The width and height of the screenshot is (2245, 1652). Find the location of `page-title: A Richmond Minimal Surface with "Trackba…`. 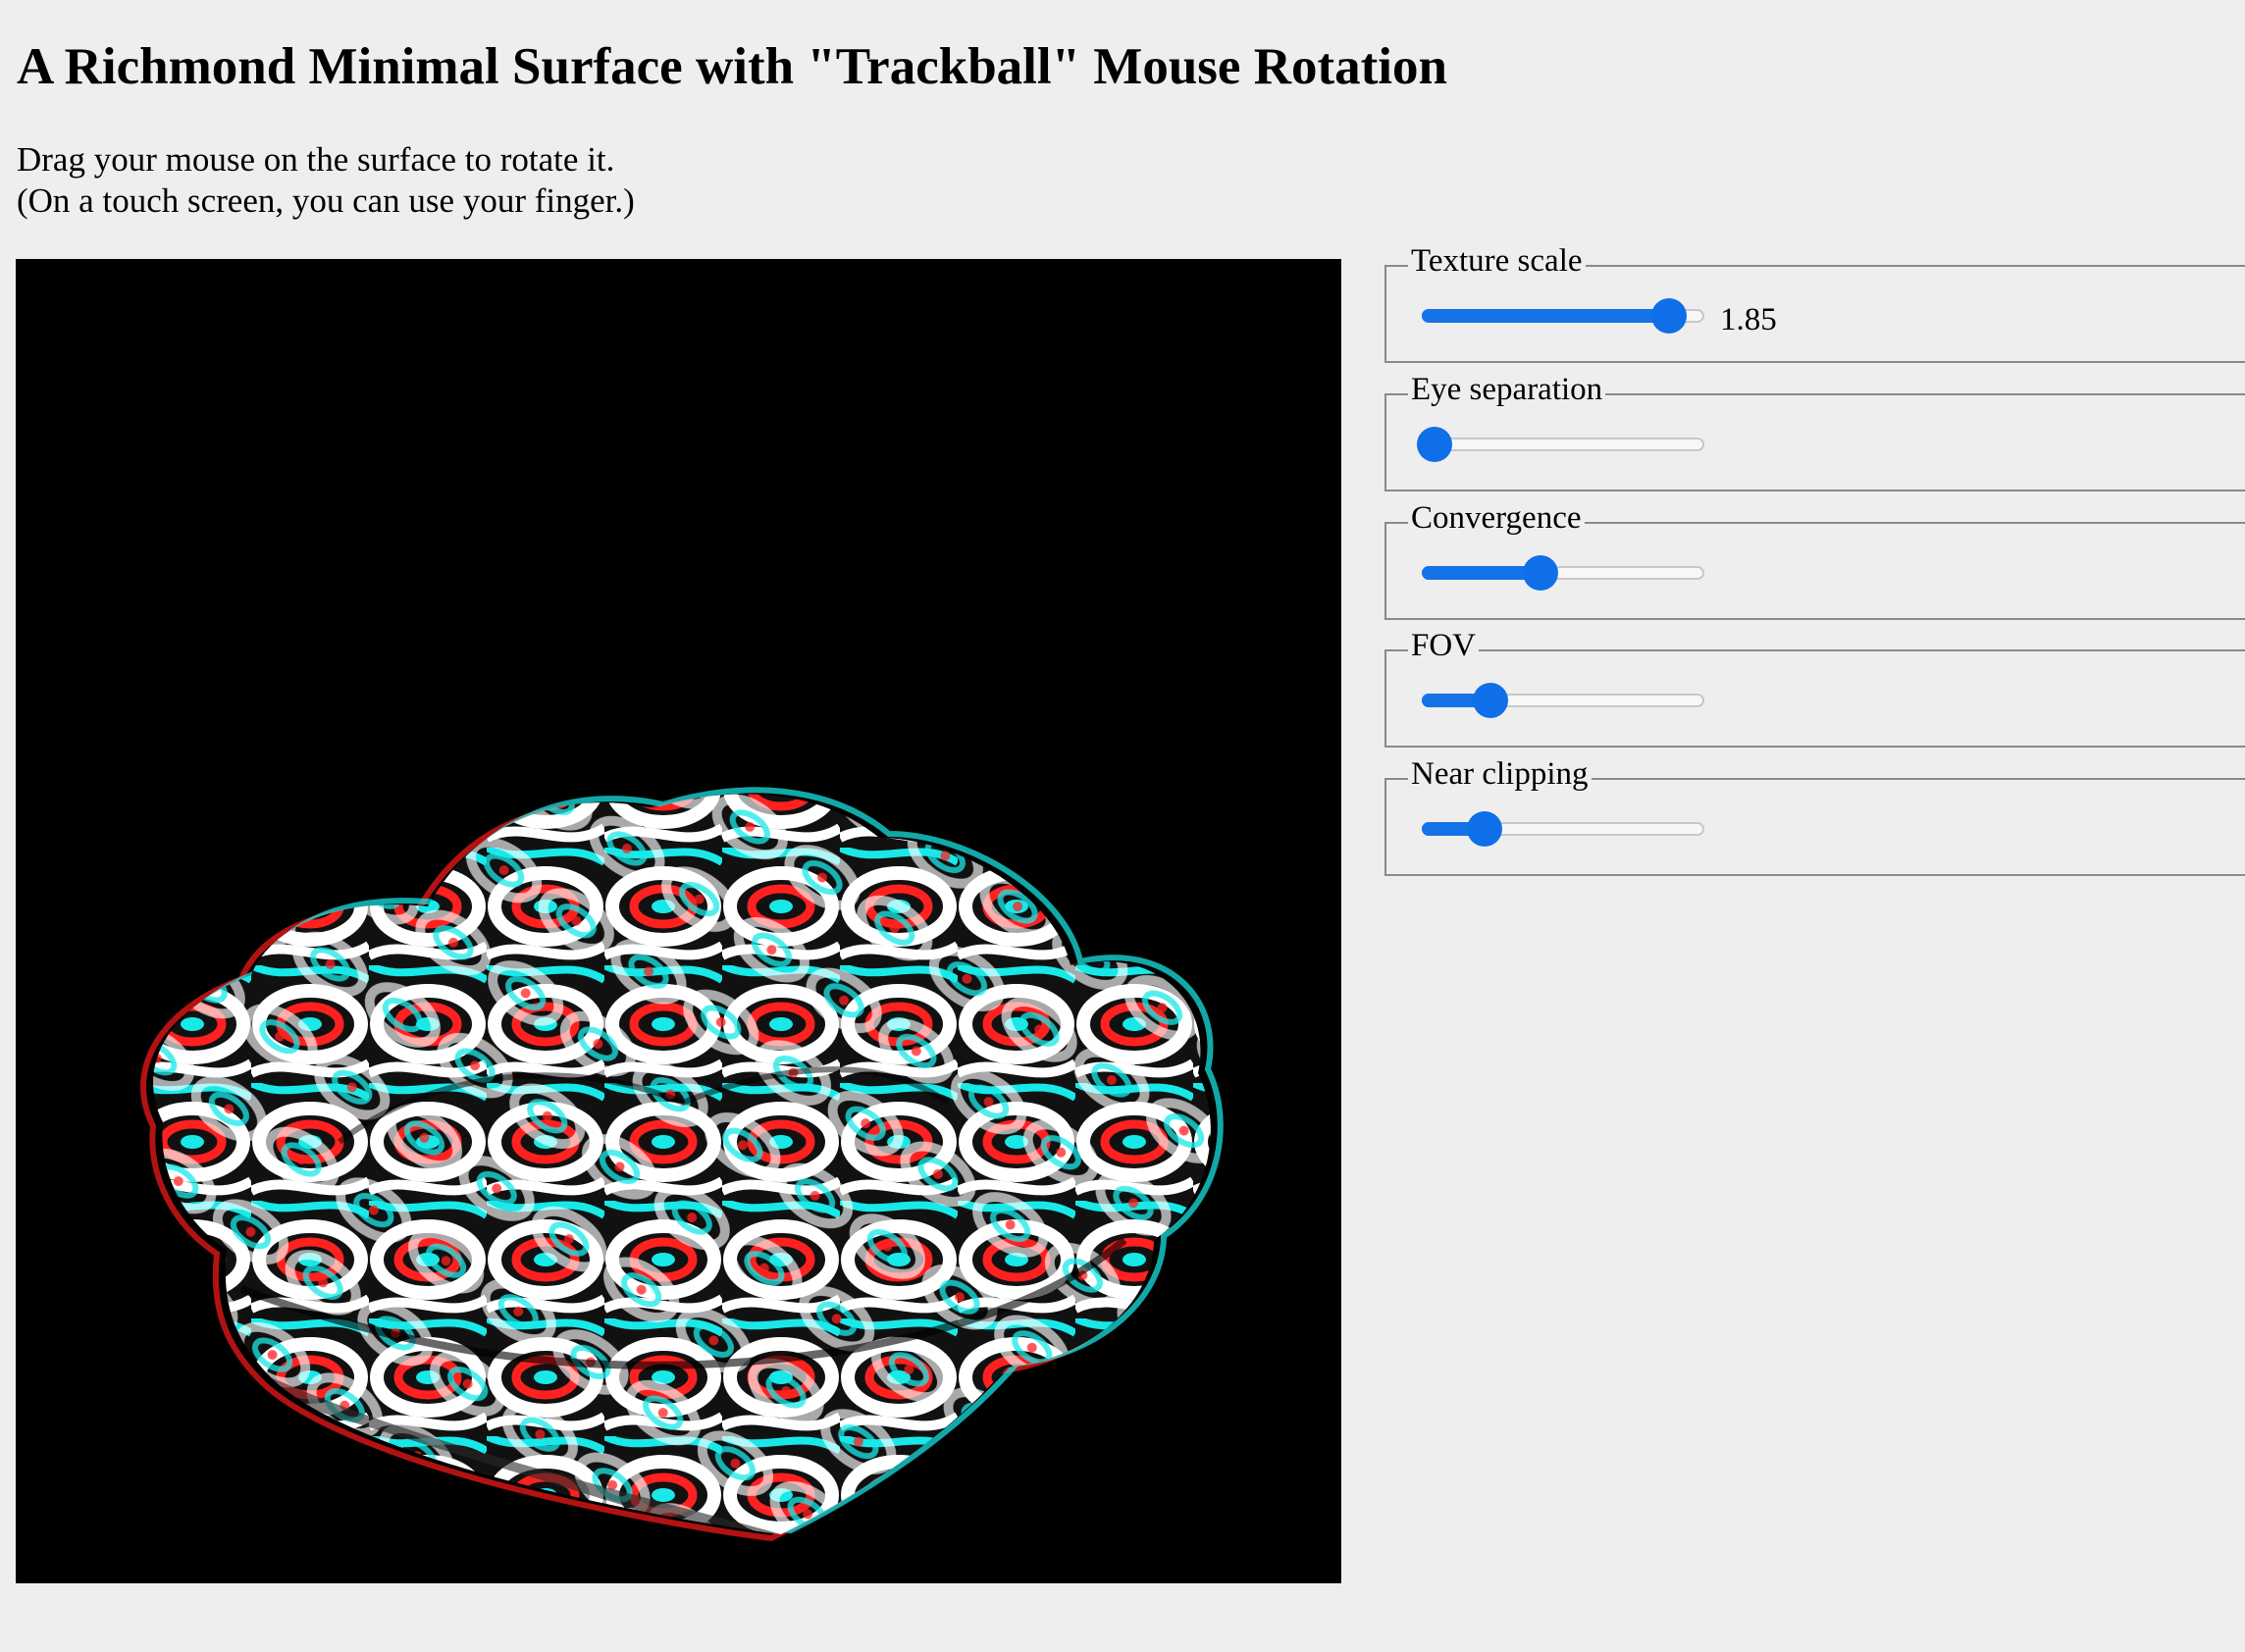

page-title: A Richmond Minimal Surface with "Trackba… is located at coordinates (732, 66).